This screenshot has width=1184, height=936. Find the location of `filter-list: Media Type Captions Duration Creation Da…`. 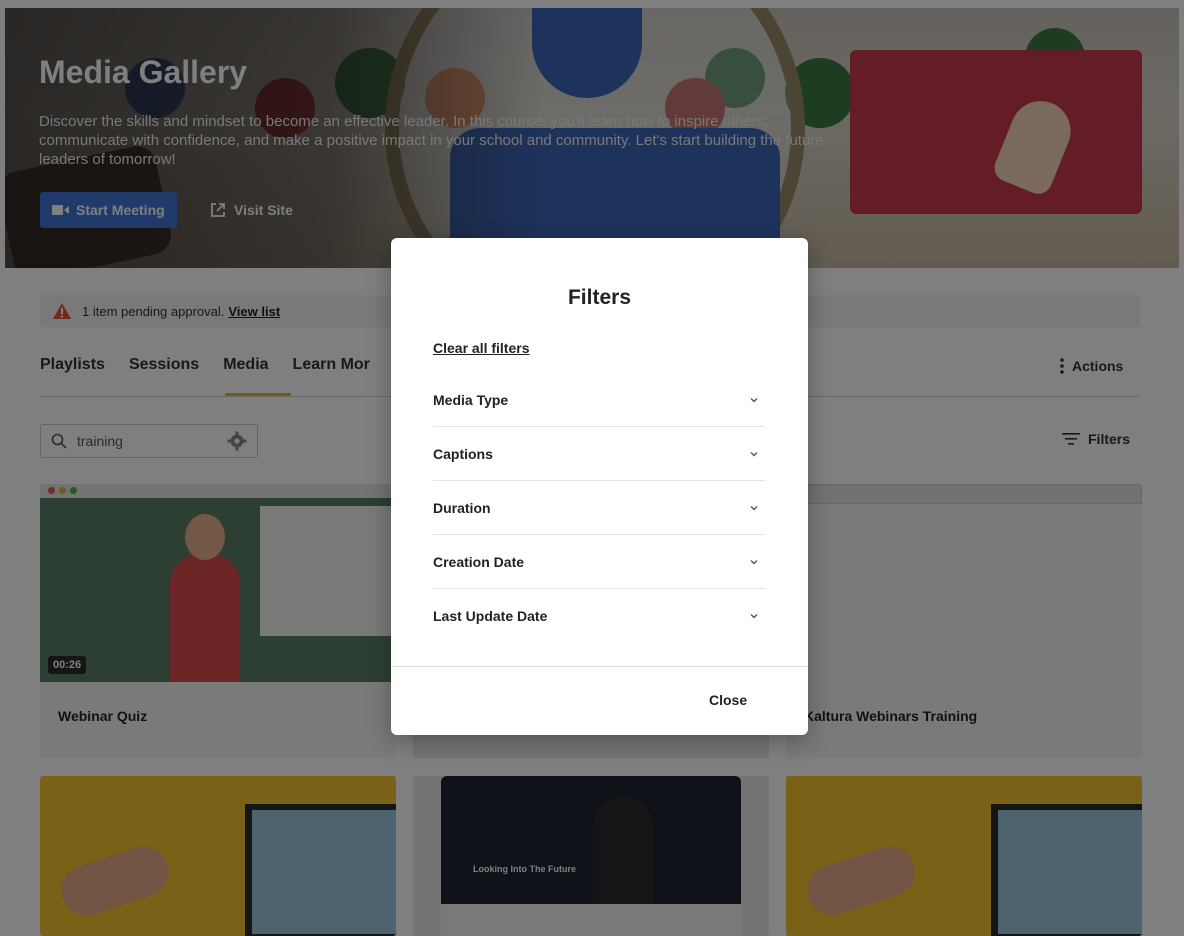

filter-list: Media Type Captions Duration Creation Da… is located at coordinates (599, 508).